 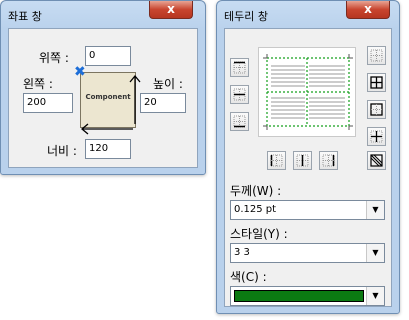 I want to click on thickness-select: 0.125 pt ▼, so click(x=307, y=210).